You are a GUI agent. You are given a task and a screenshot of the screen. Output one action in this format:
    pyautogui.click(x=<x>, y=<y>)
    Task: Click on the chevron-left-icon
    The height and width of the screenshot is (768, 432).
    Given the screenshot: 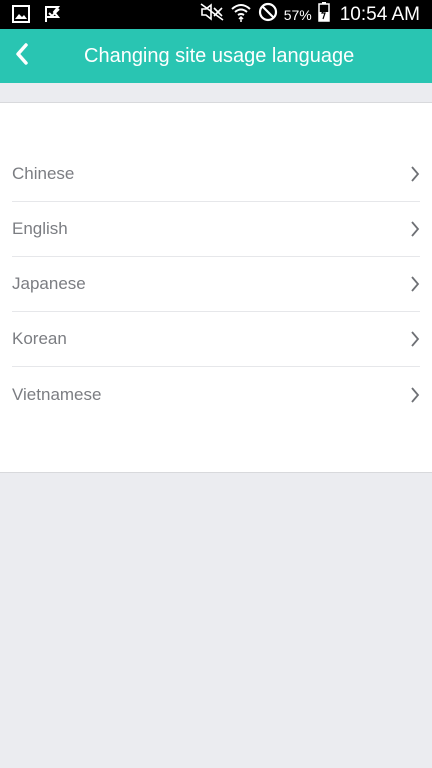 What is the action you would take?
    pyautogui.click(x=22, y=56)
    